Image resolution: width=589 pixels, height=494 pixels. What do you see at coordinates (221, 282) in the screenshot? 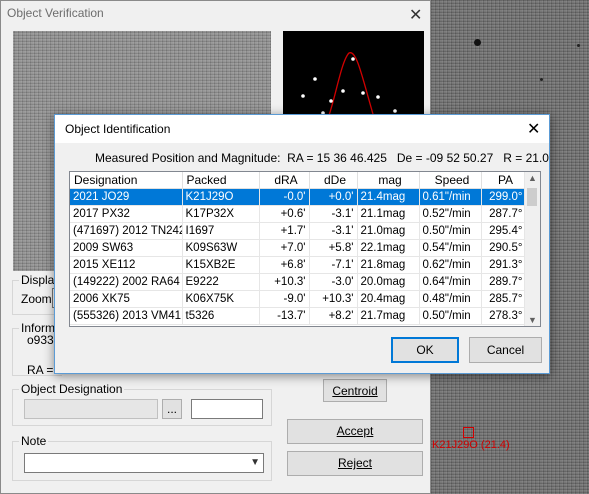
I see `table-cell: E9222` at bounding box center [221, 282].